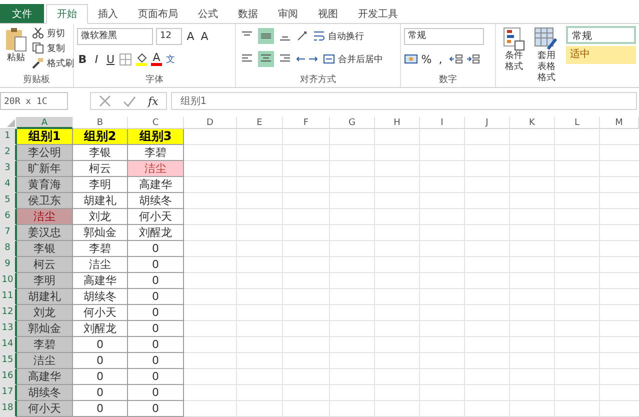 This screenshot has width=639, height=417. I want to click on group-label: 对齐方式, so click(318, 80).